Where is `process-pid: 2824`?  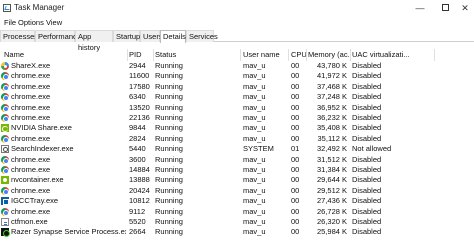
process-pid: 2824 is located at coordinates (137, 138).